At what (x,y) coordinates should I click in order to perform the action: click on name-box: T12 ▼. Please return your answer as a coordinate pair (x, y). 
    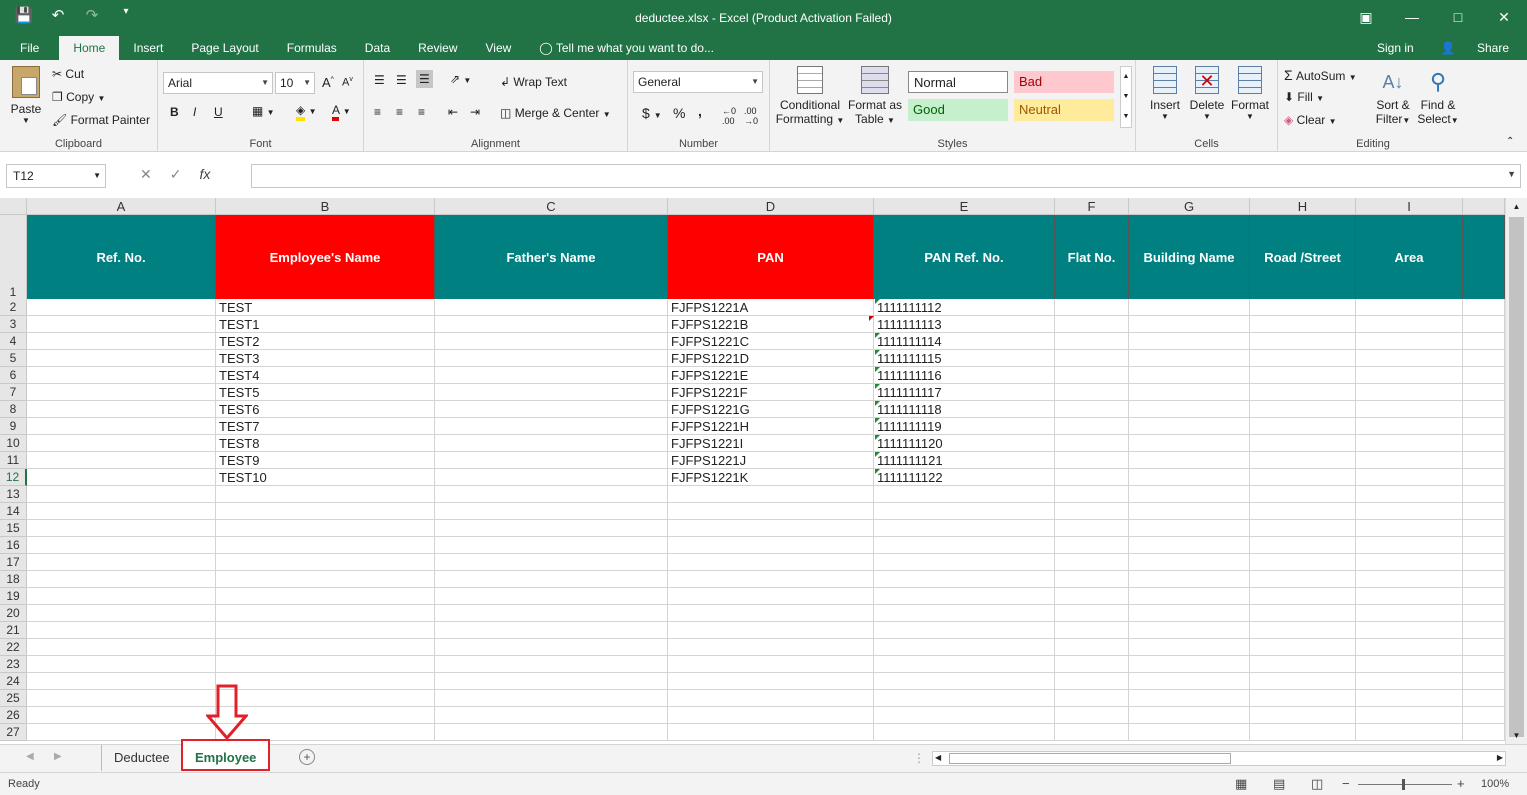
    Looking at the image, I should click on (56, 176).